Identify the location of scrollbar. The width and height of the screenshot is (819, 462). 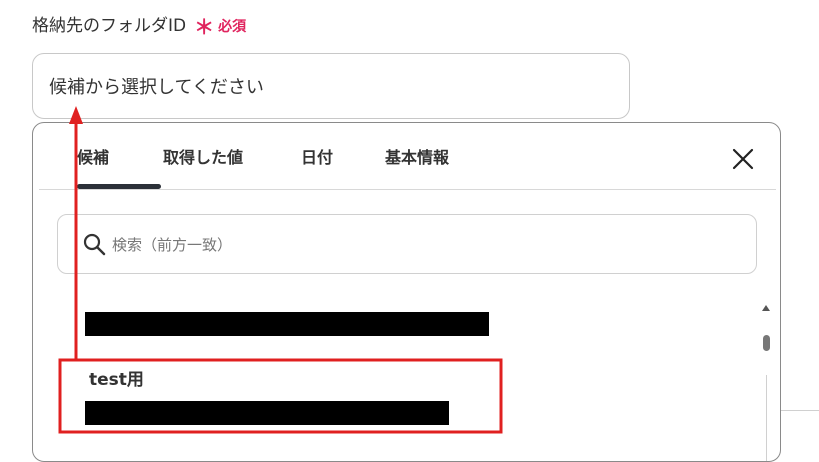
(766, 378).